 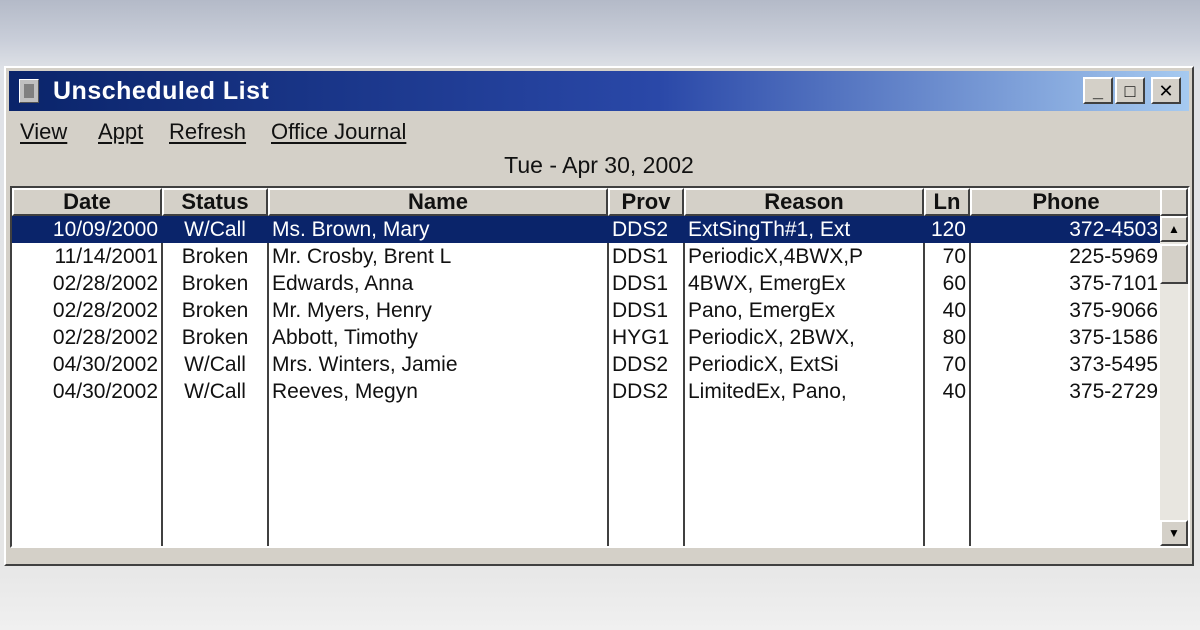 What do you see at coordinates (105, 229) in the screenshot?
I see `cell-date: 10/09/2000` at bounding box center [105, 229].